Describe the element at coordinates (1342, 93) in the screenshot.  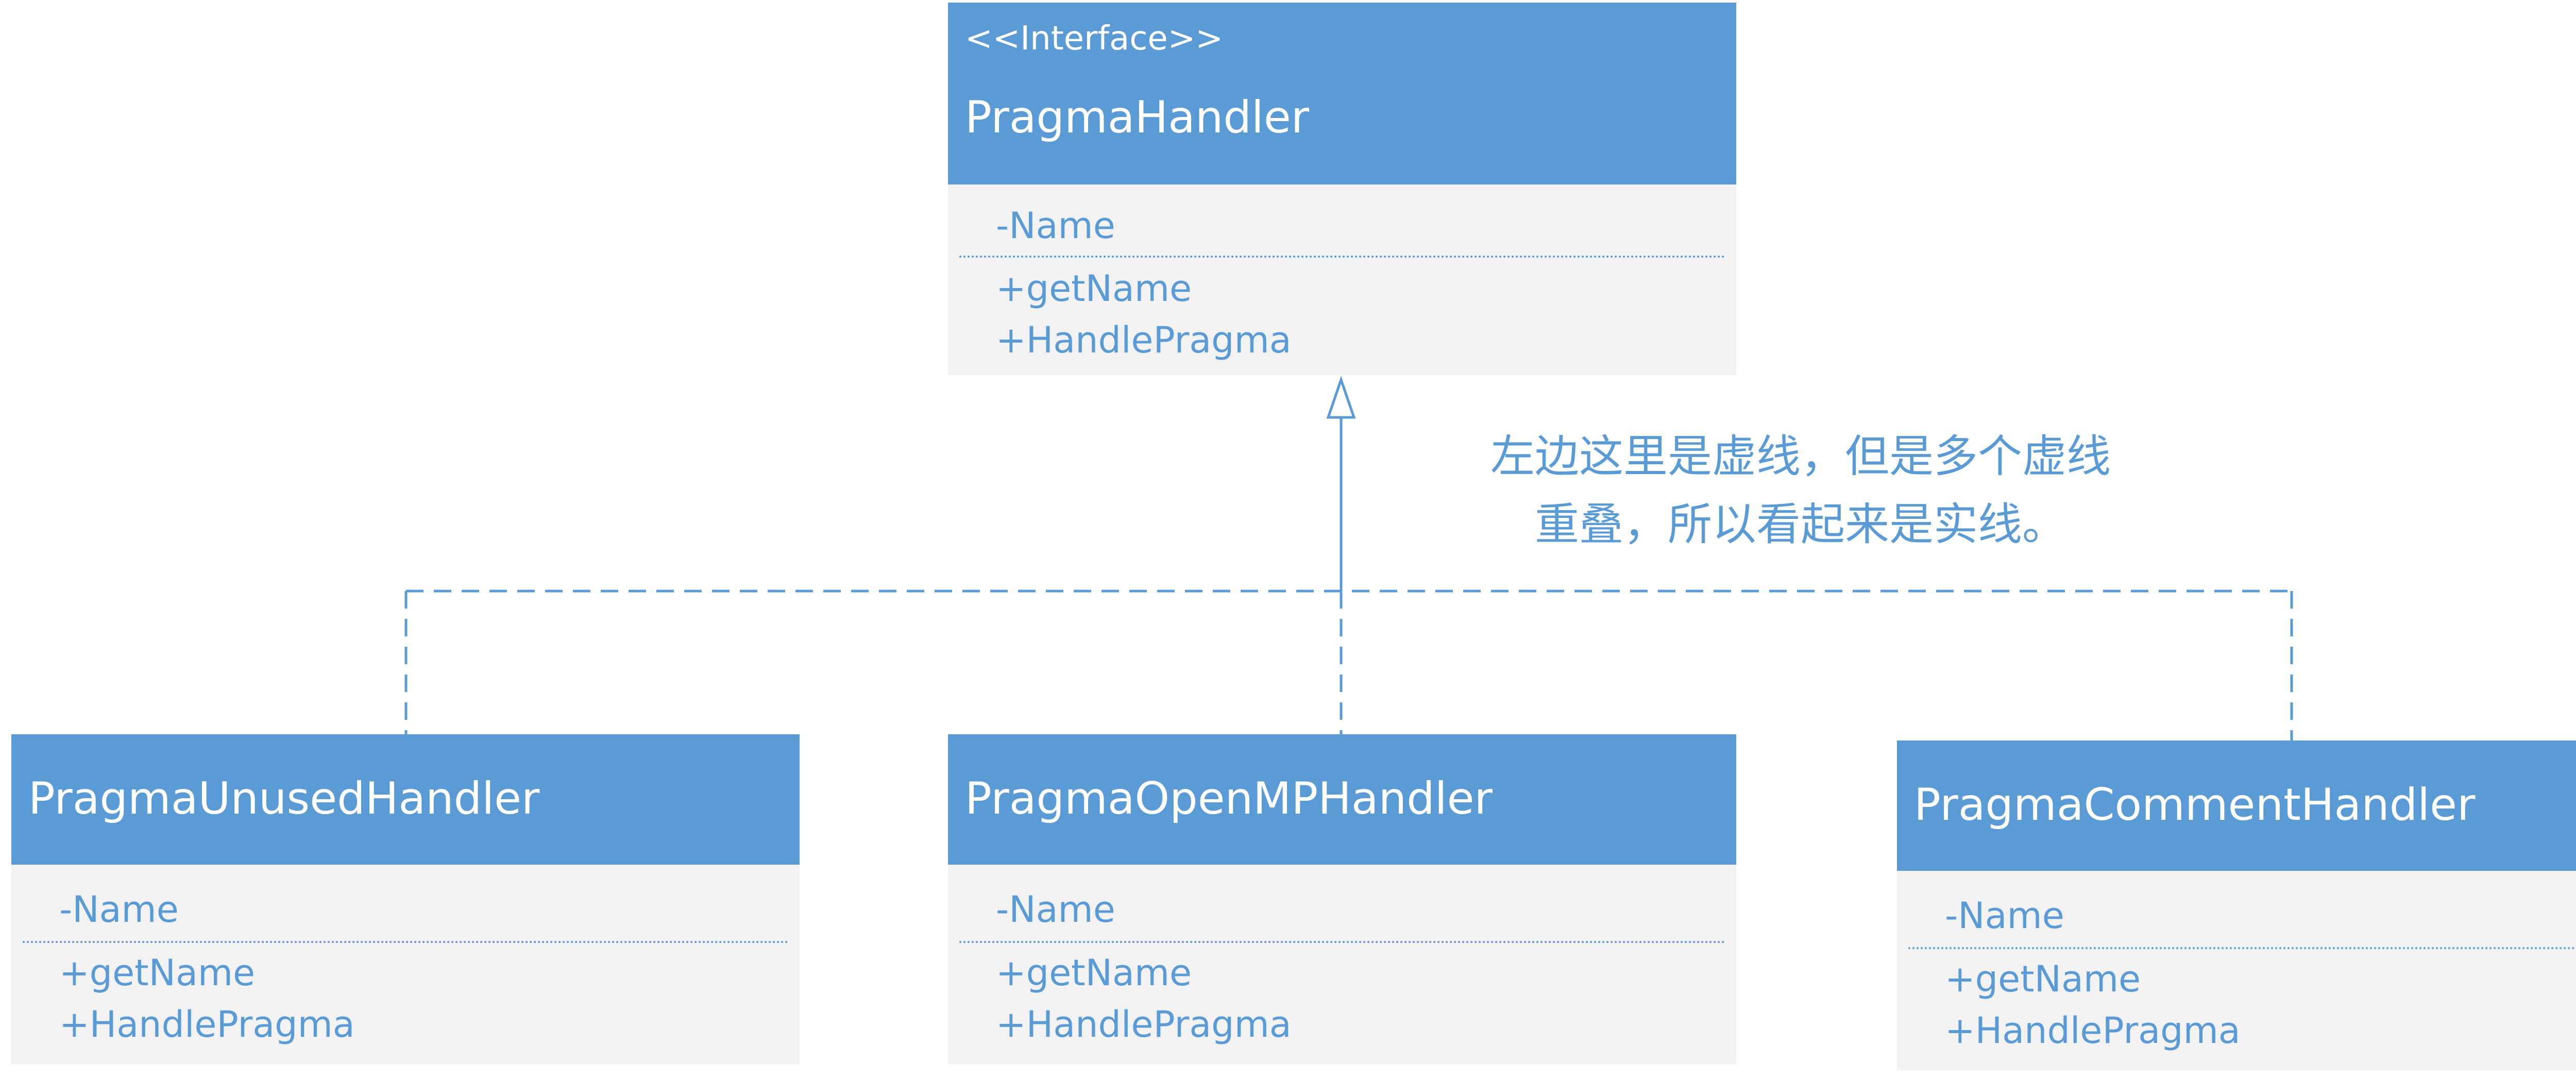
I see `class-header: <<Interface>> PragmaHandler` at that location.